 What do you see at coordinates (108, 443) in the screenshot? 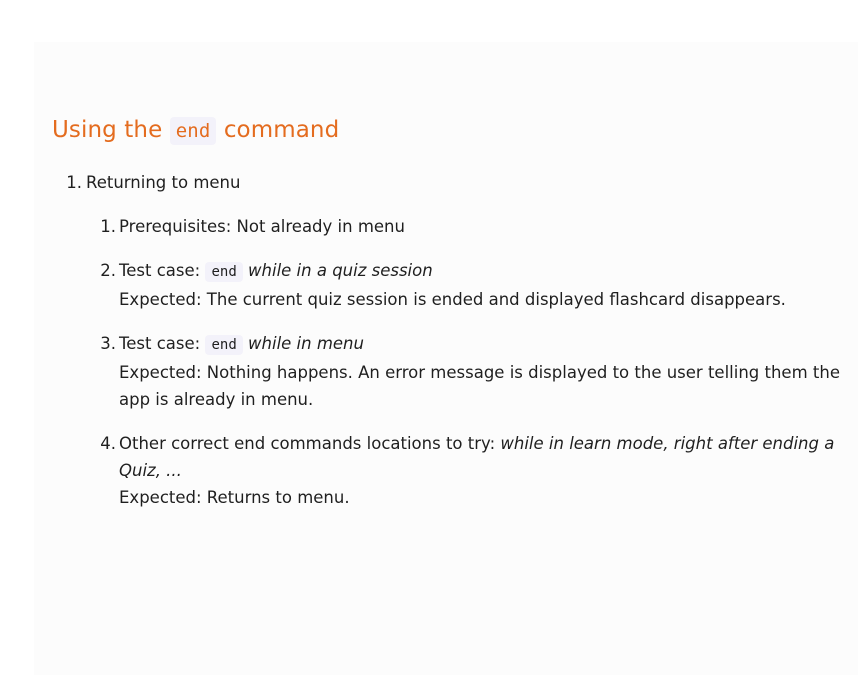
I see `step-number: 4.` at bounding box center [108, 443].